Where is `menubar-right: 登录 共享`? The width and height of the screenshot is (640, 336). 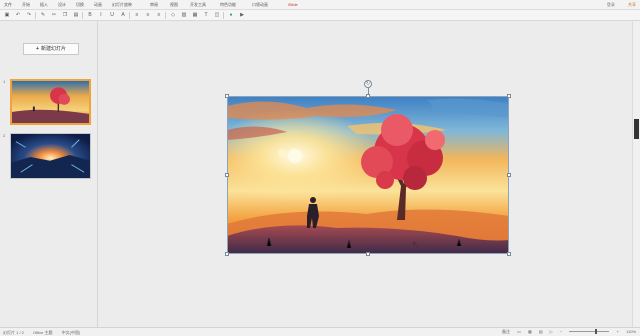
menubar-right: 登录 共享 is located at coordinates (615, 5).